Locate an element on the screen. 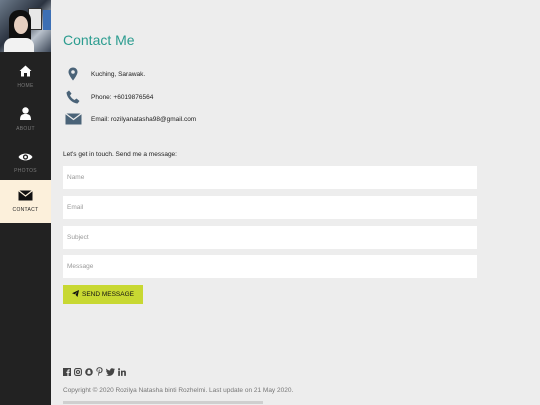  pinterest-icon is located at coordinates (99, 371).